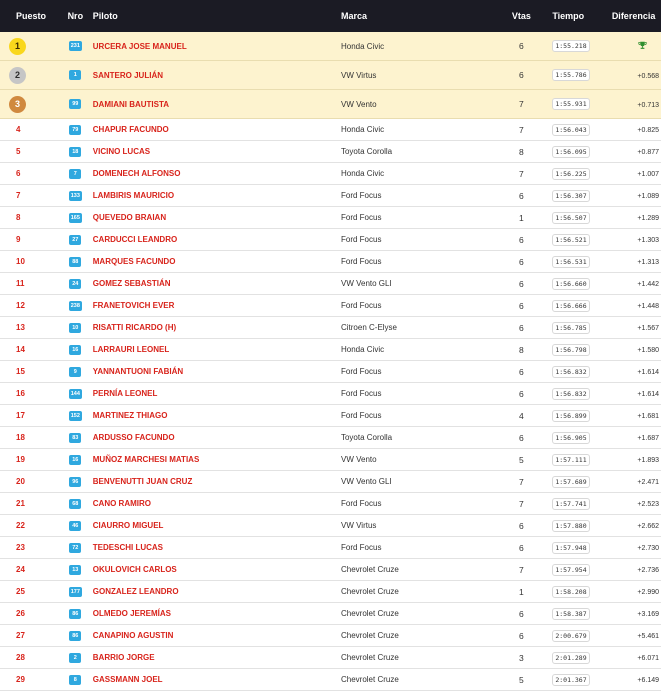  What do you see at coordinates (20, 635) in the screenshot?
I see `position-number: 27` at bounding box center [20, 635].